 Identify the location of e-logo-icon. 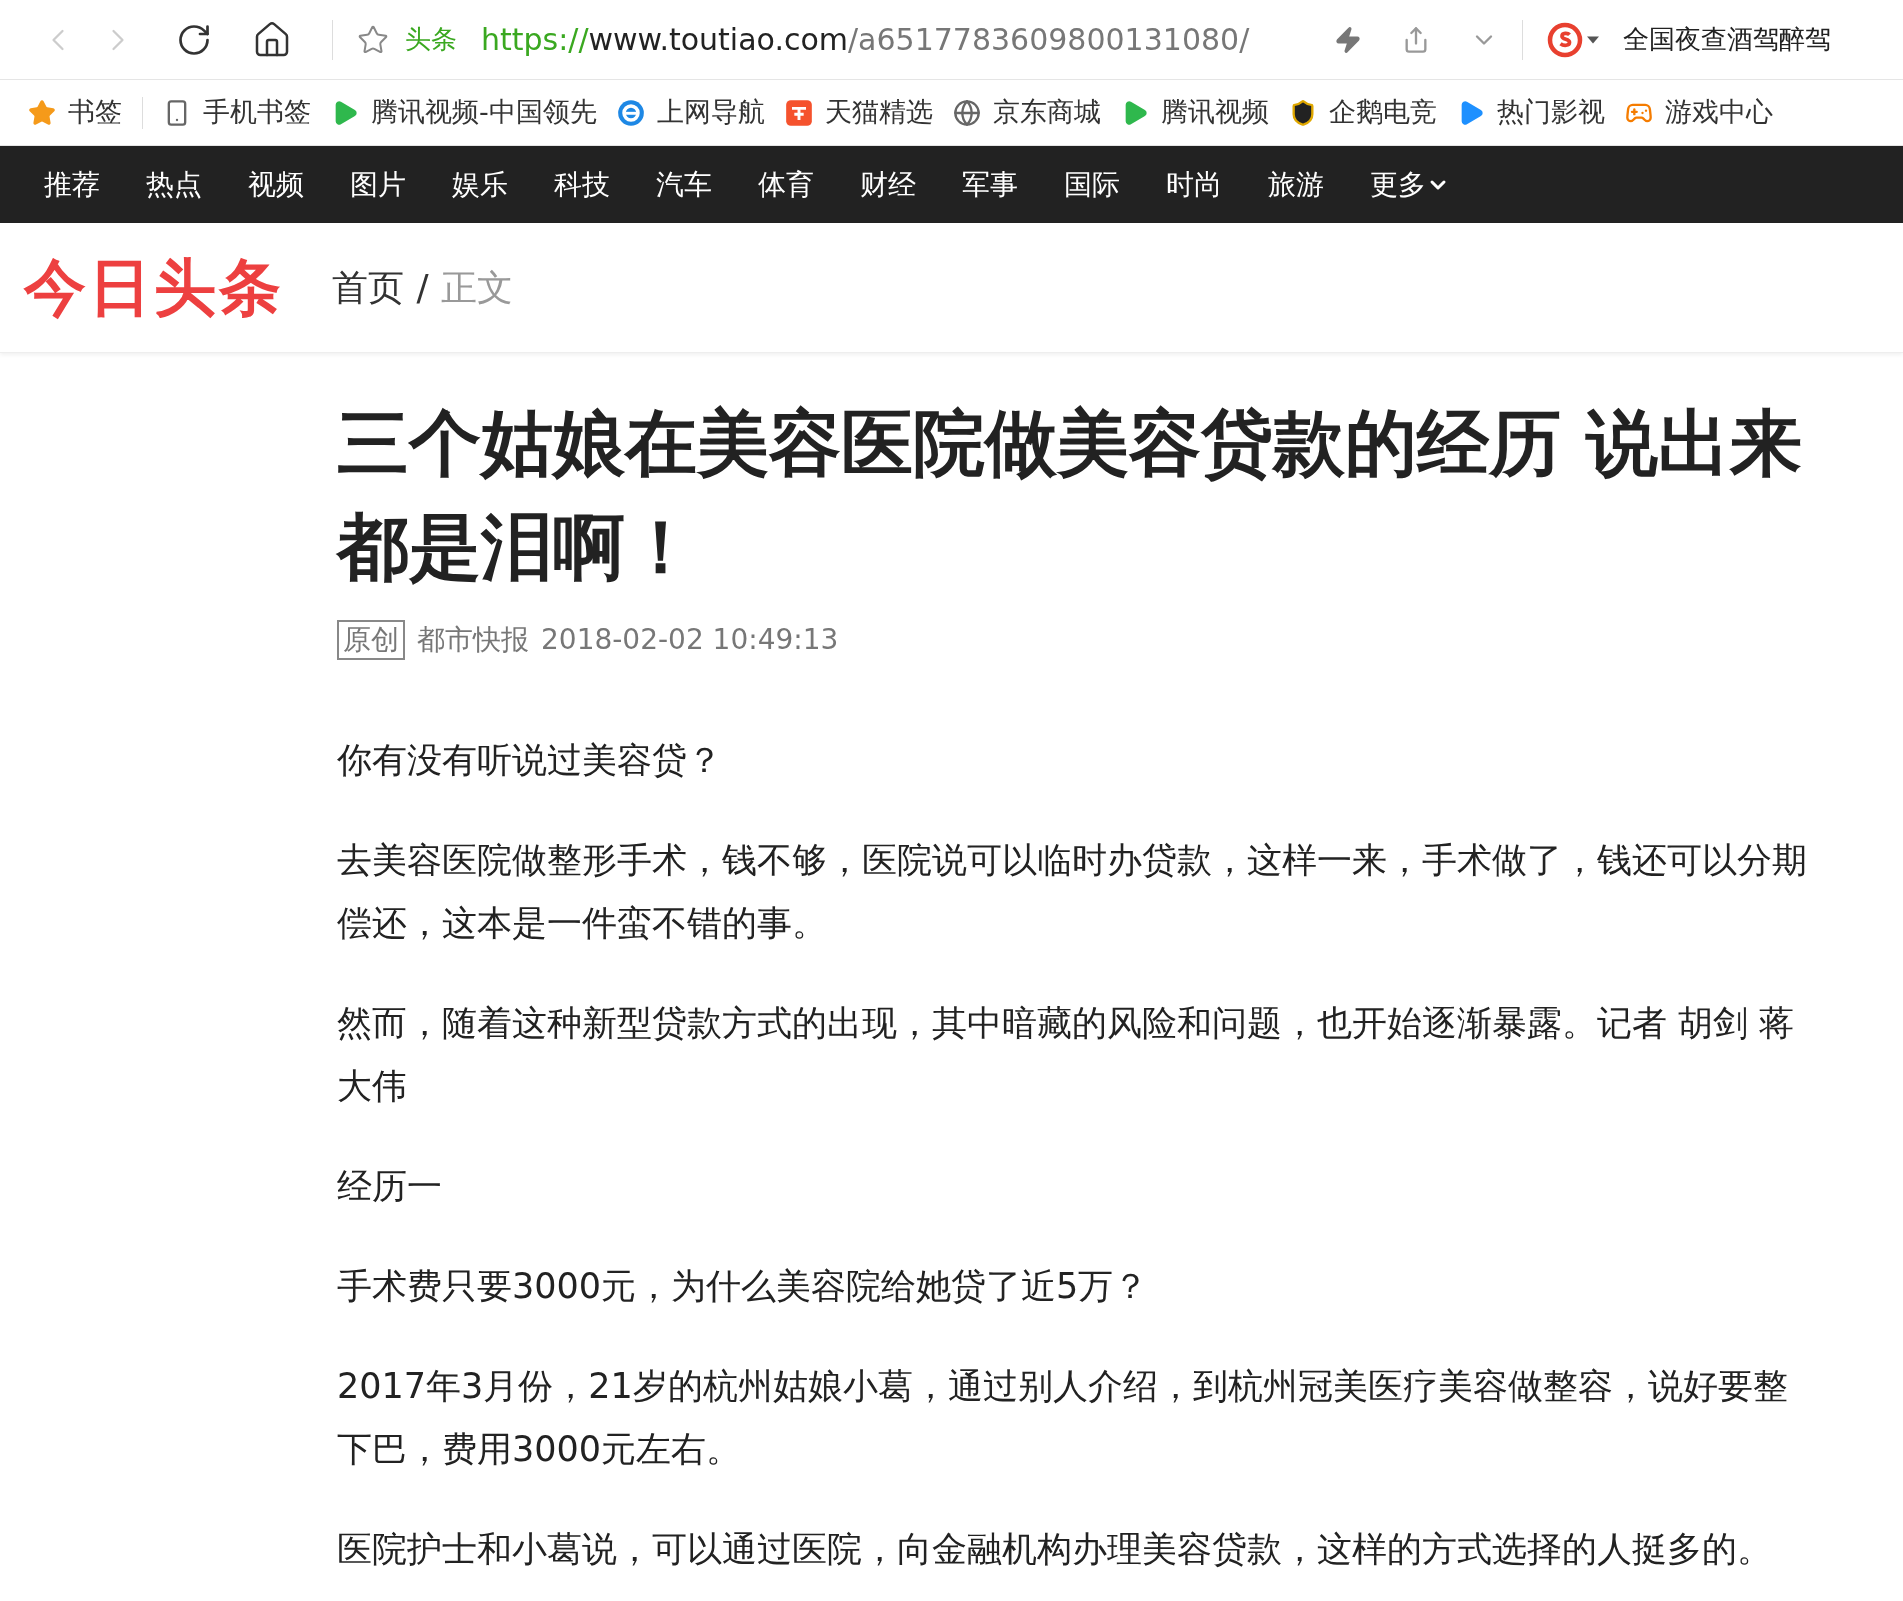
(630, 112).